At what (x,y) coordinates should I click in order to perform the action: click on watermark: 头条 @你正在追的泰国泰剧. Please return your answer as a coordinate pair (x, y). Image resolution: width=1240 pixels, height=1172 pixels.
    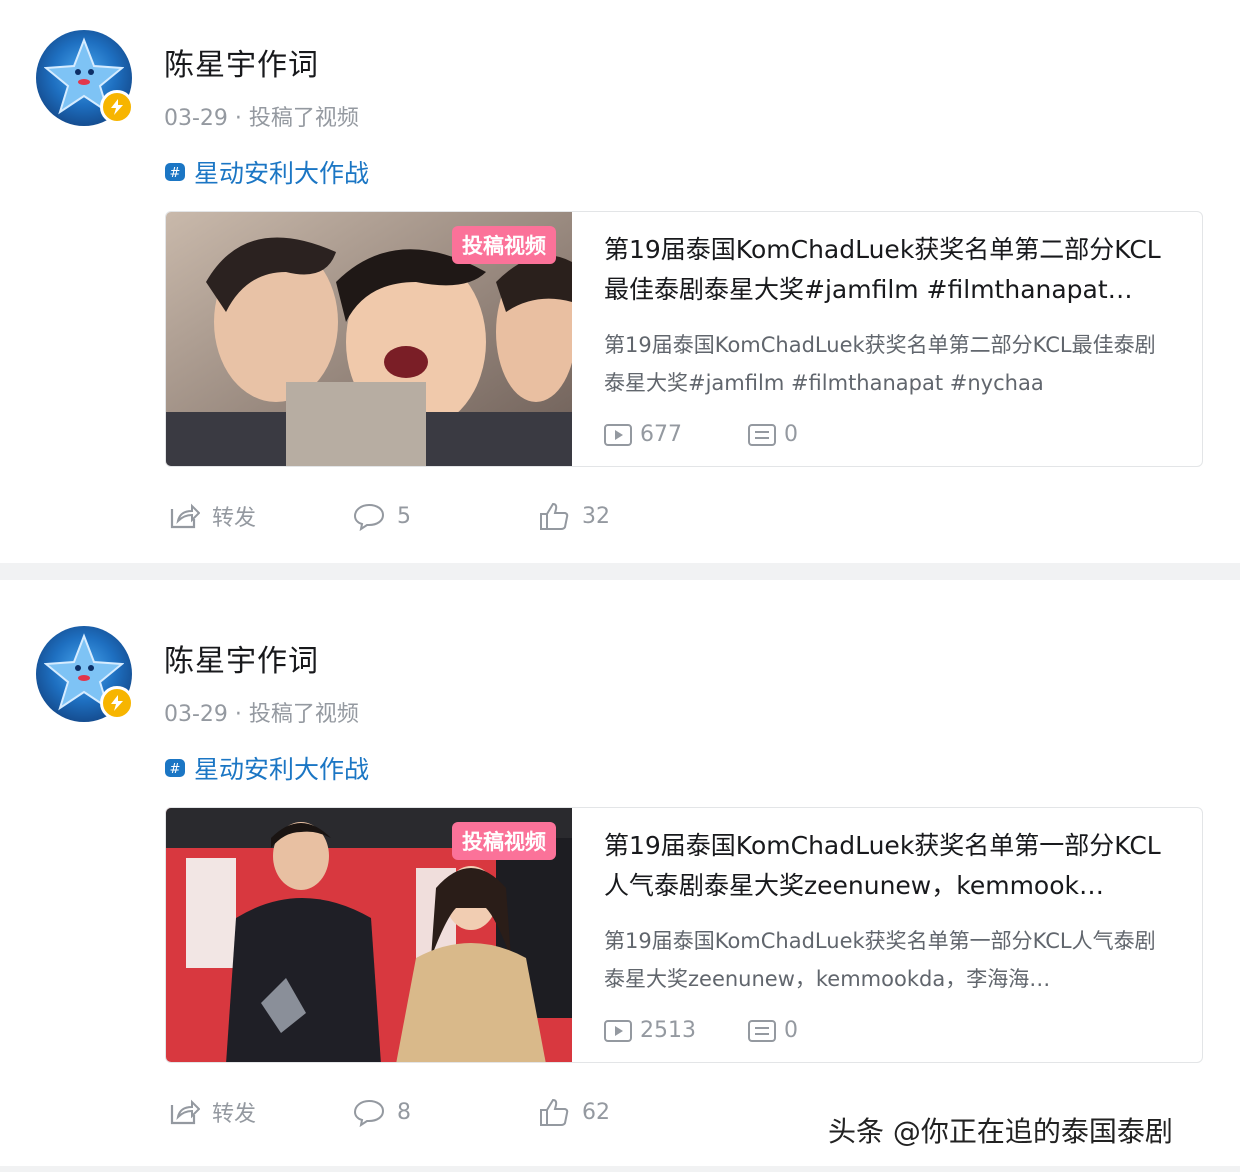
    Looking at the image, I should click on (1000, 1131).